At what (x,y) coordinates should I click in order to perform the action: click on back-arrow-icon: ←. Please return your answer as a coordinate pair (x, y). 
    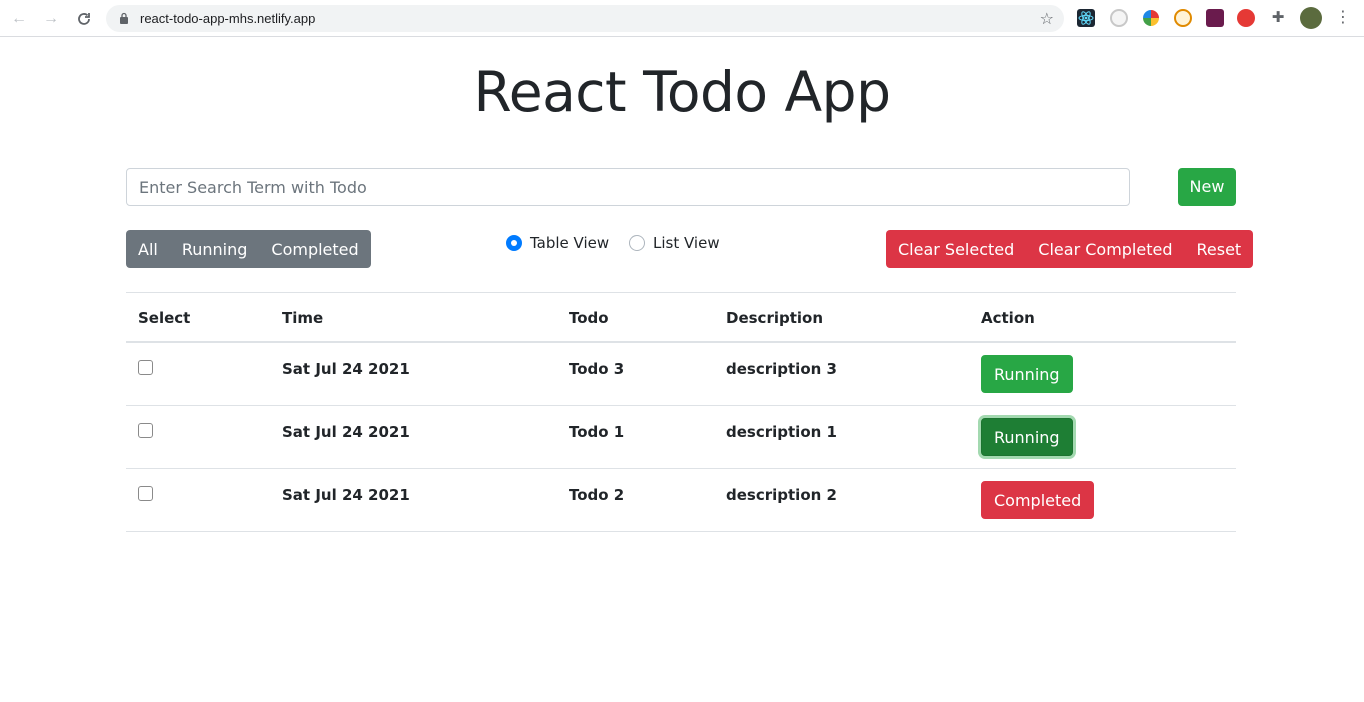
    Looking at the image, I should click on (19, 19).